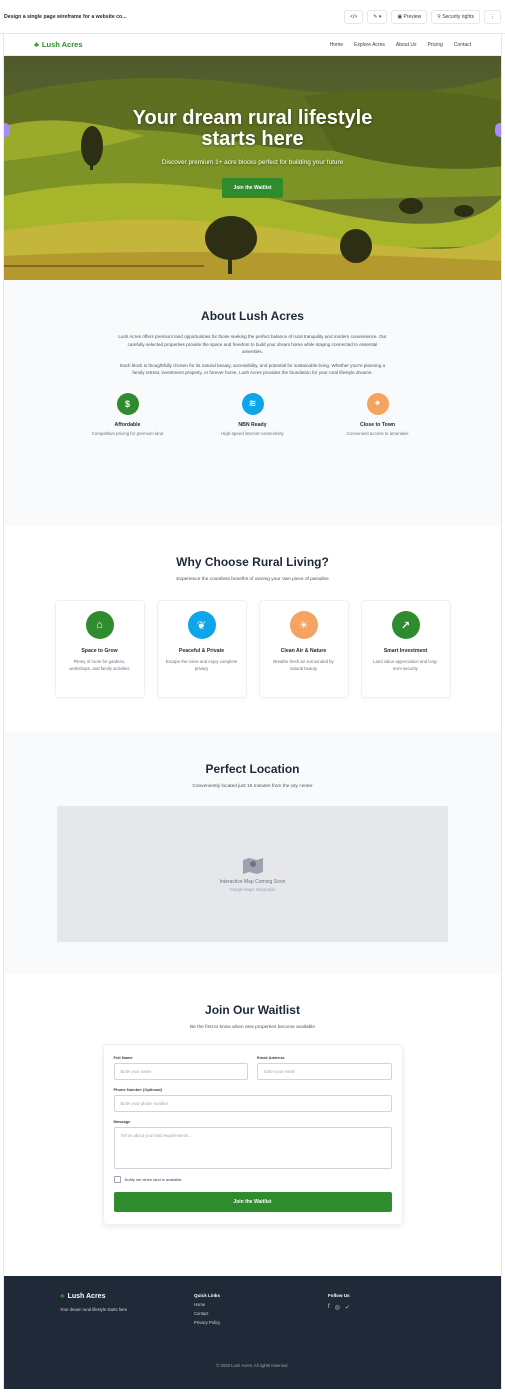 This screenshot has height=1394, width=505. Describe the element at coordinates (406, 45) in the screenshot. I see `nav-link-about: About Us` at that location.